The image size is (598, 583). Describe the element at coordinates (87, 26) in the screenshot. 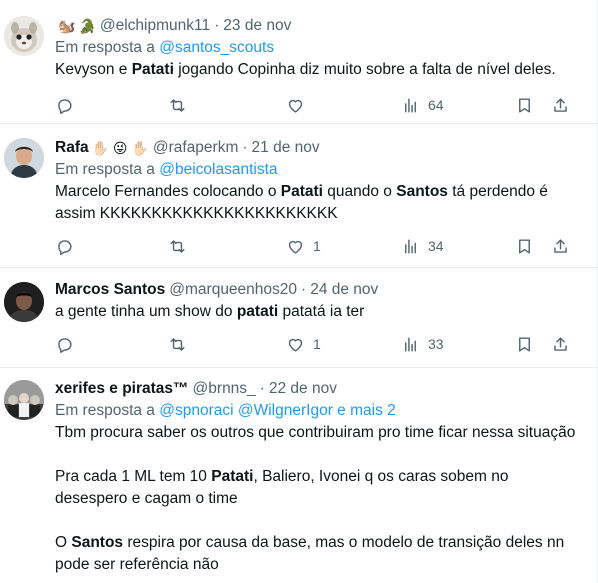

I see `crocodile-emoji: 🐊` at that location.